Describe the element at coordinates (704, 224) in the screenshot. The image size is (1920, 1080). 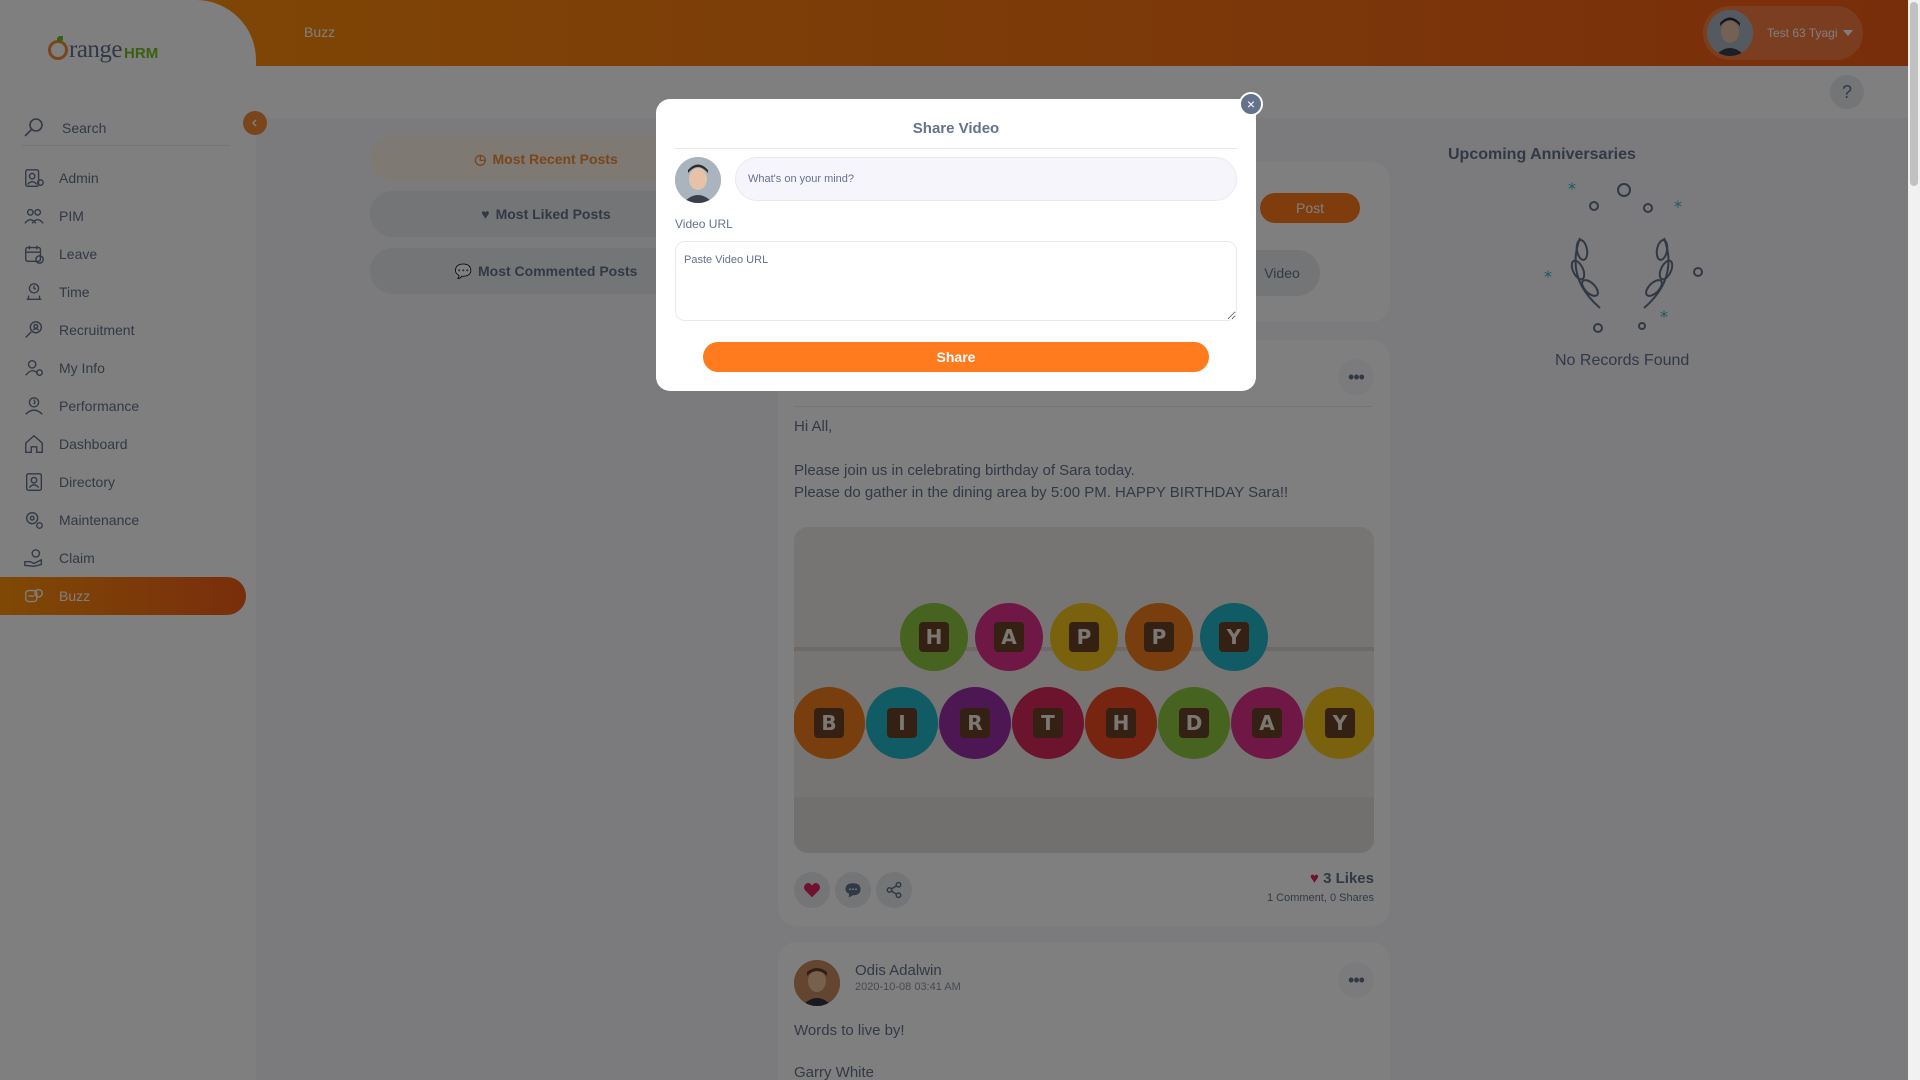
I see `video-url-label: Video URL` at that location.